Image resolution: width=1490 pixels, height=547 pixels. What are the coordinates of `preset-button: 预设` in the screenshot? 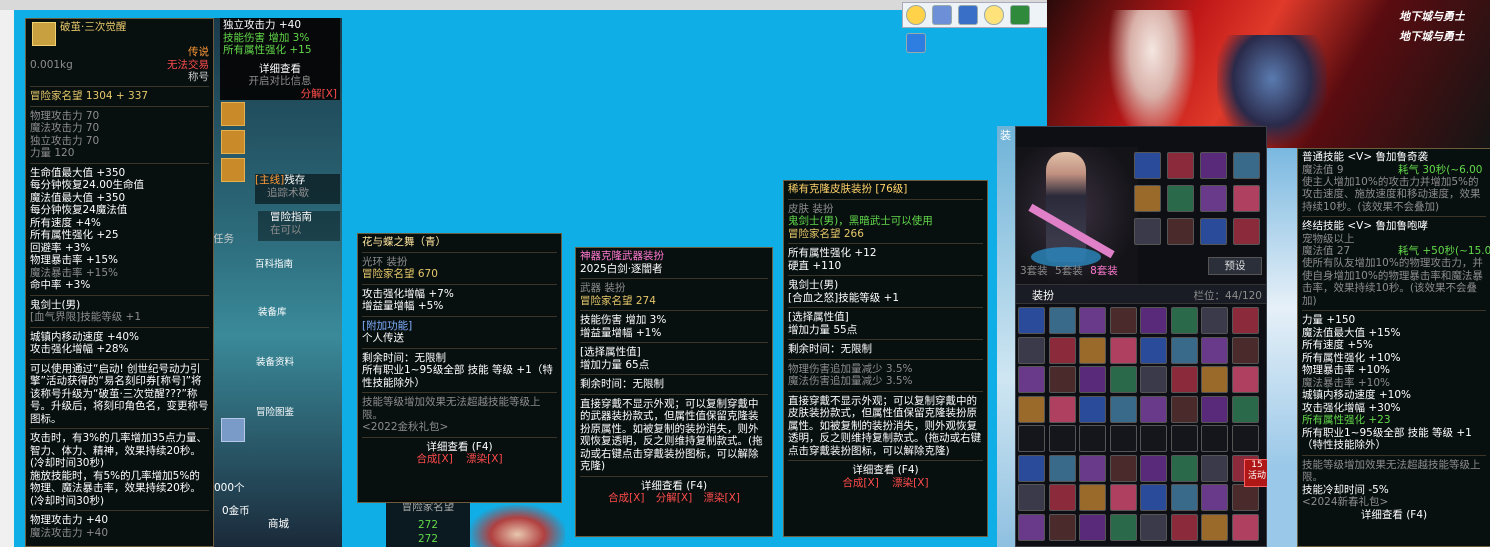 It's located at (1235, 266).